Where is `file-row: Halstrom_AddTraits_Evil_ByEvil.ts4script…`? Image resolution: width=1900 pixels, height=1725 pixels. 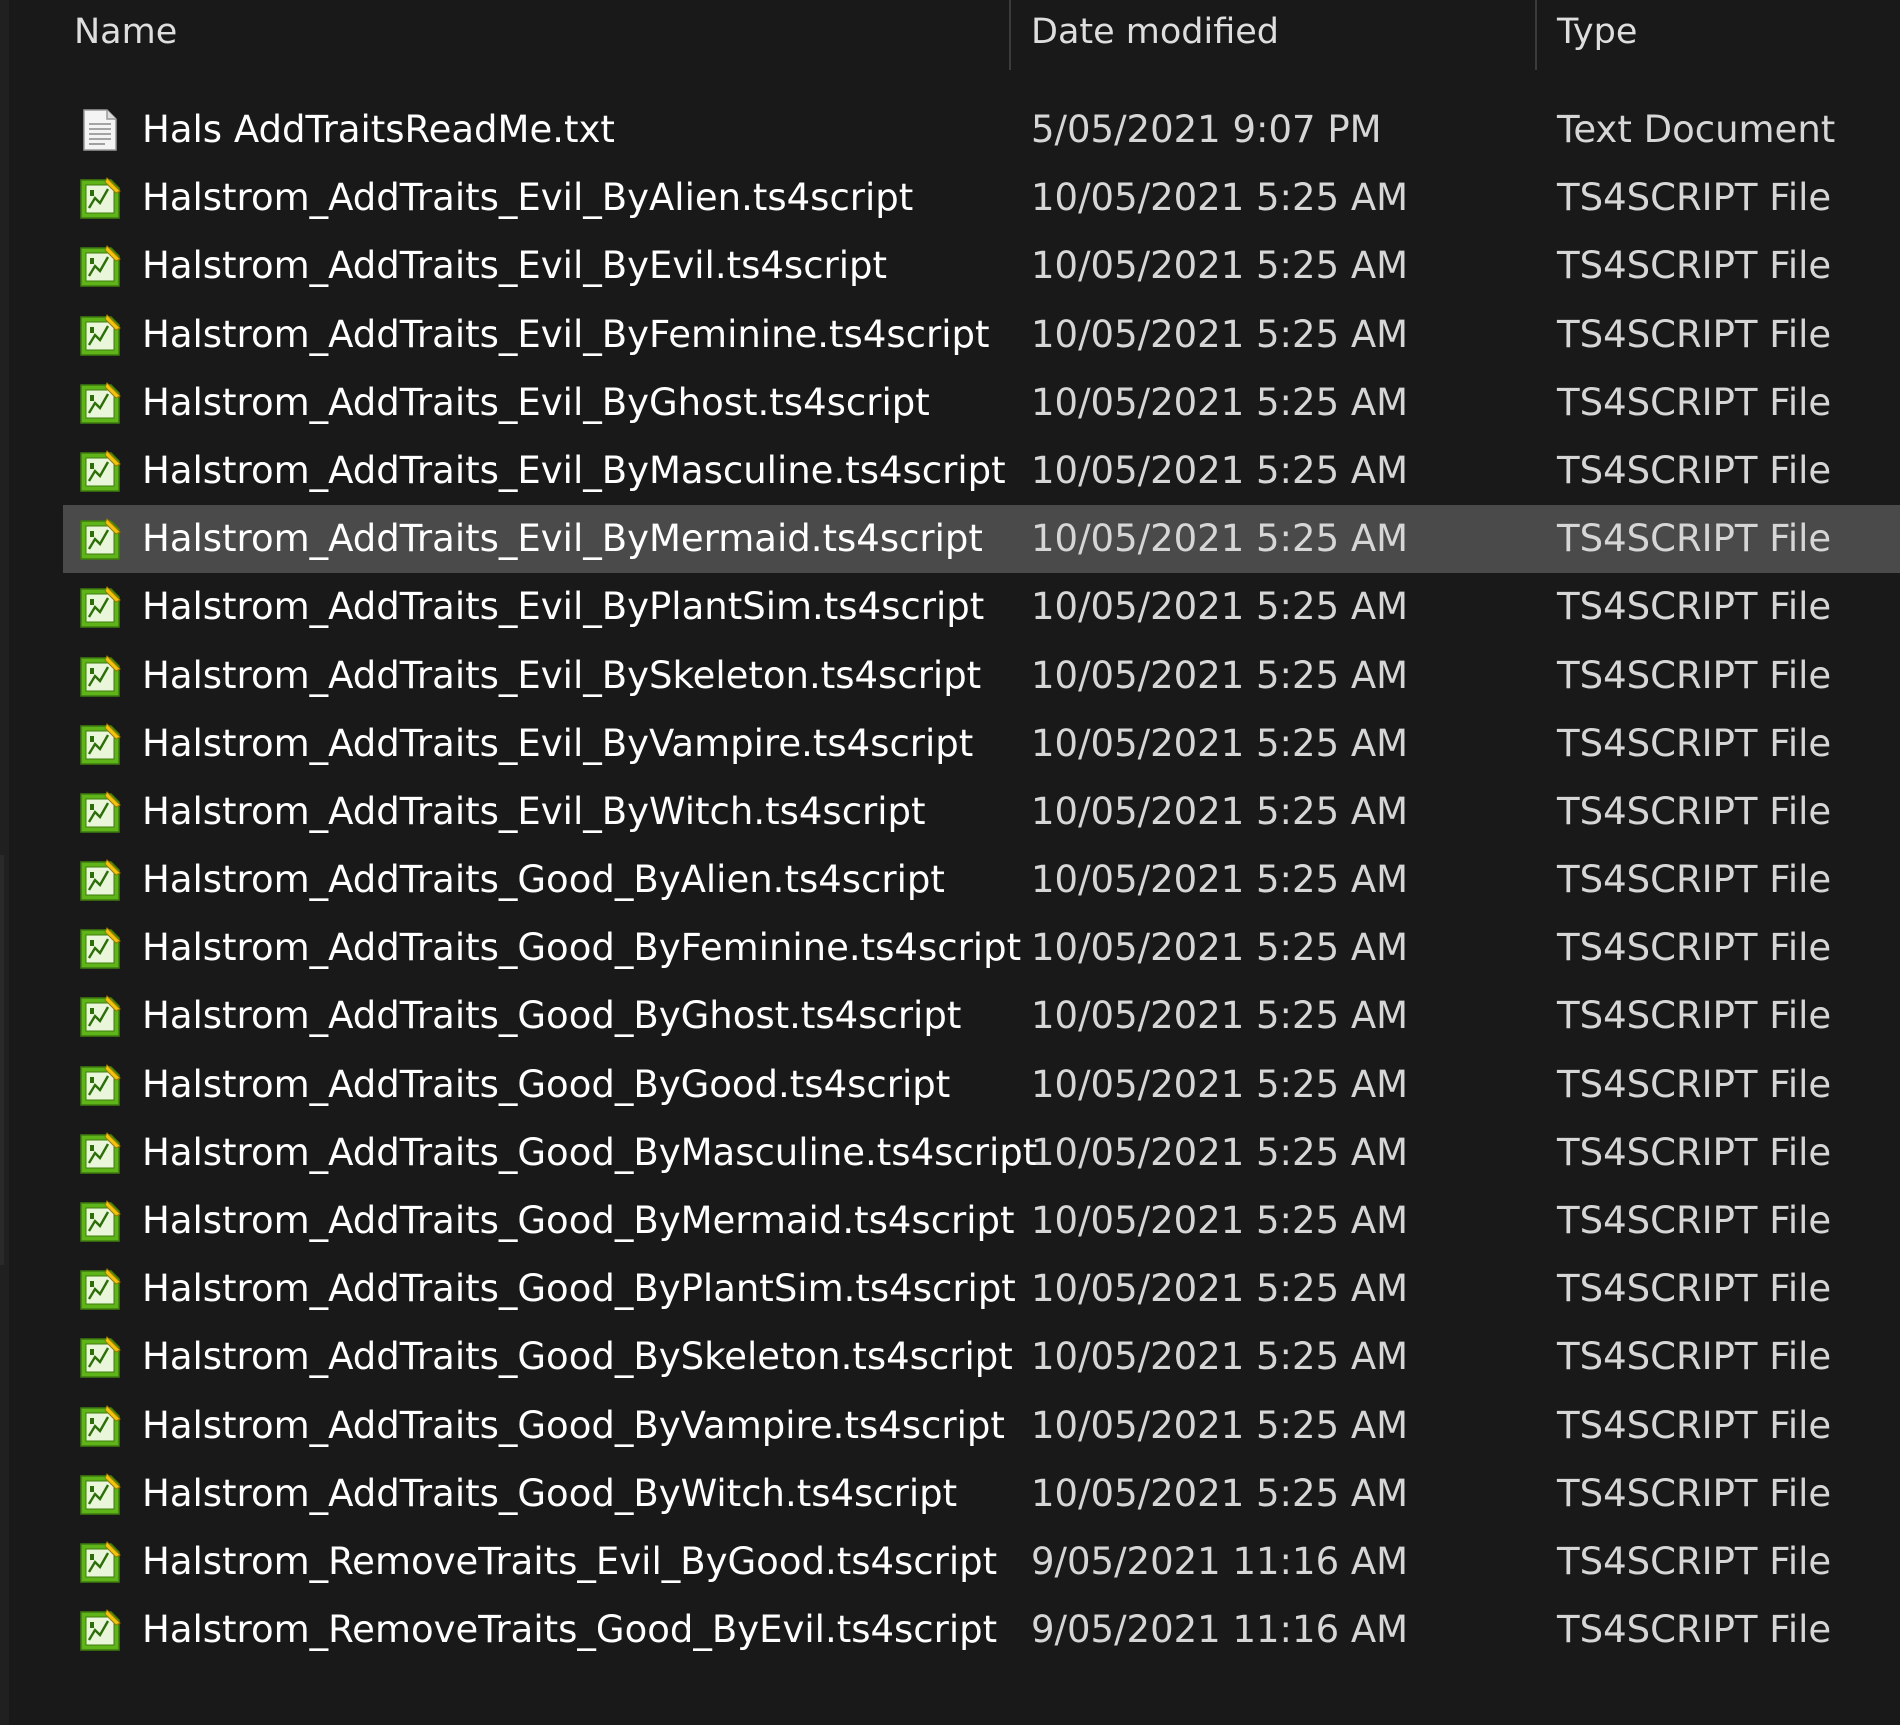
file-row: Halstrom_AddTraits_Evil_ByEvil.ts4script… is located at coordinates (950, 266).